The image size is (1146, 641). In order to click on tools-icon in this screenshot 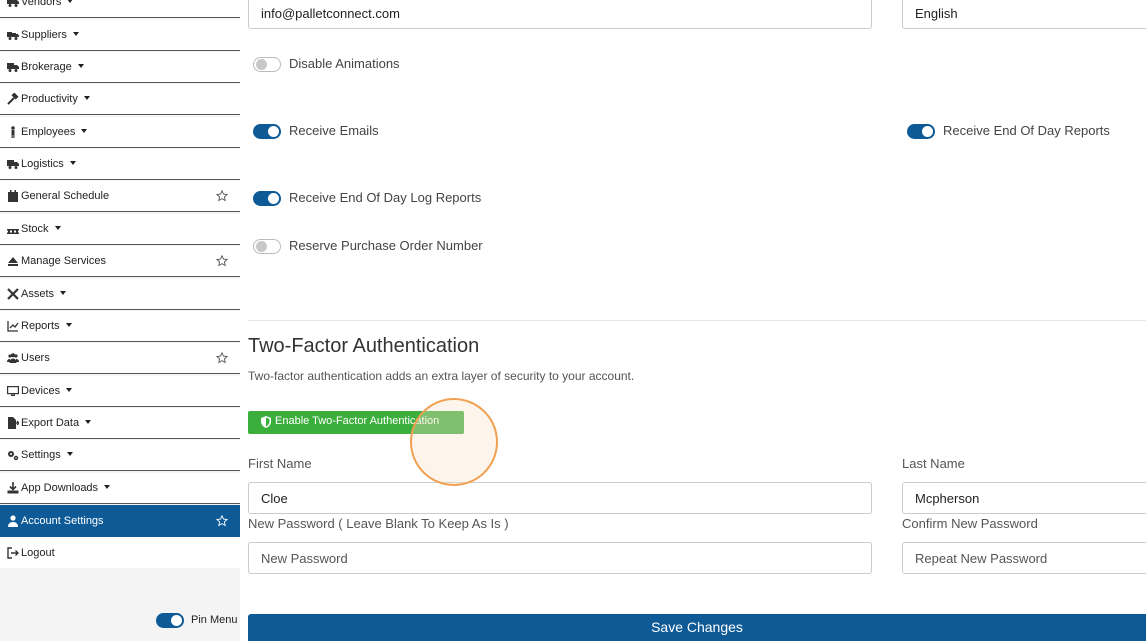, I will do `click(13, 294)`.